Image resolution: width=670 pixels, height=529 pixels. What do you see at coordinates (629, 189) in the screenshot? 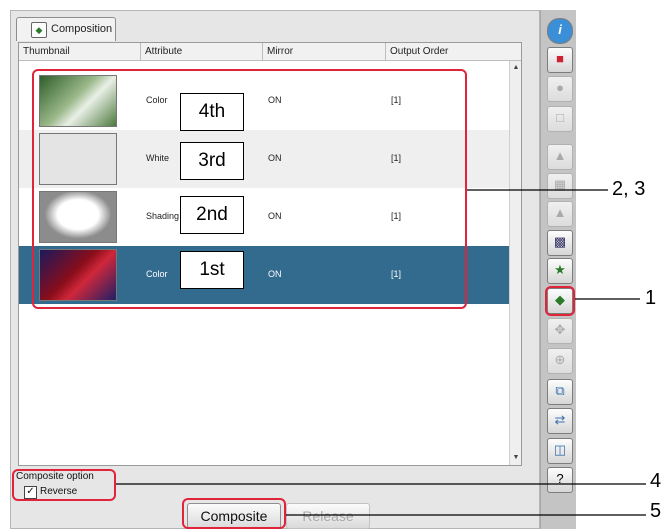
I see `callout-label: 2, 3` at bounding box center [629, 189].